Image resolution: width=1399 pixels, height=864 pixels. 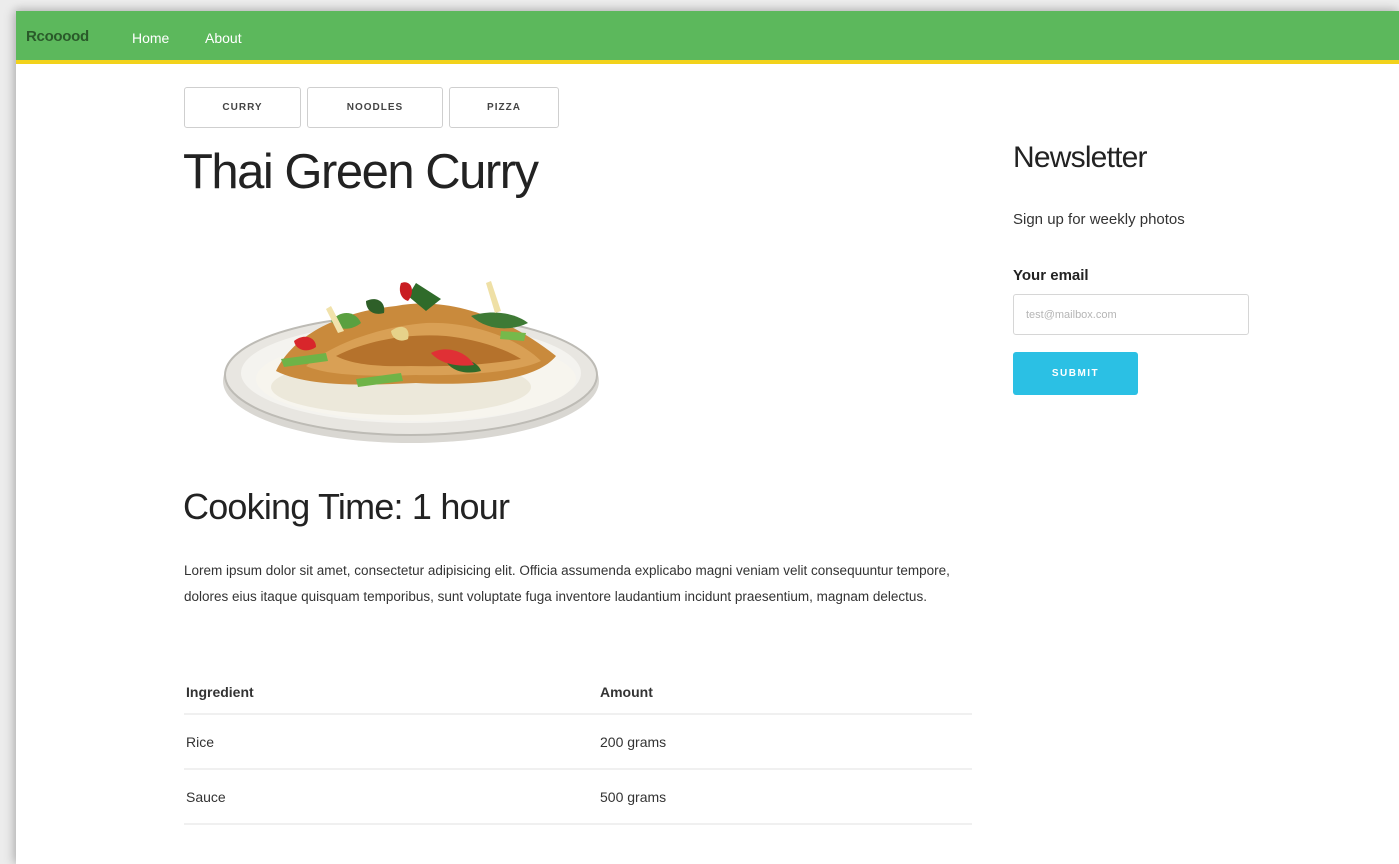 I want to click on navbar: Rcooood Home About, so click(x=707, y=37).